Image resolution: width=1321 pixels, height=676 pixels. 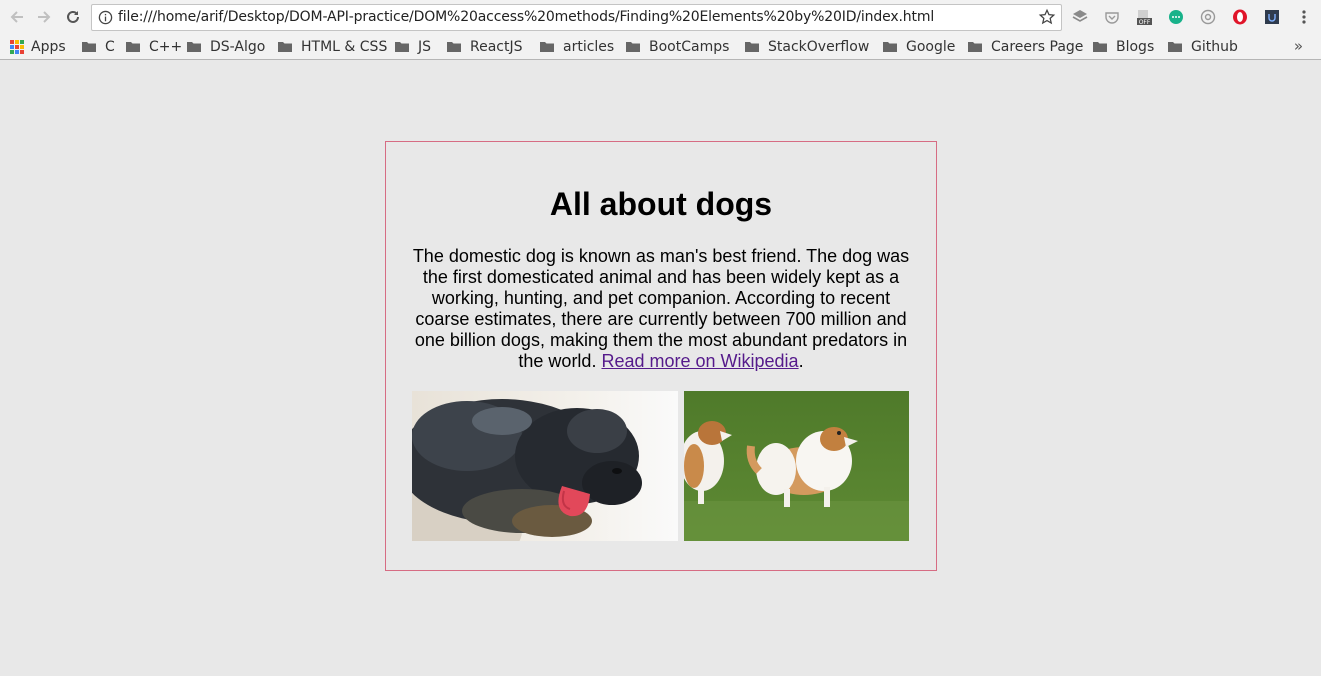 I want to click on extension-off: OFF, so click(x=1144, y=17).